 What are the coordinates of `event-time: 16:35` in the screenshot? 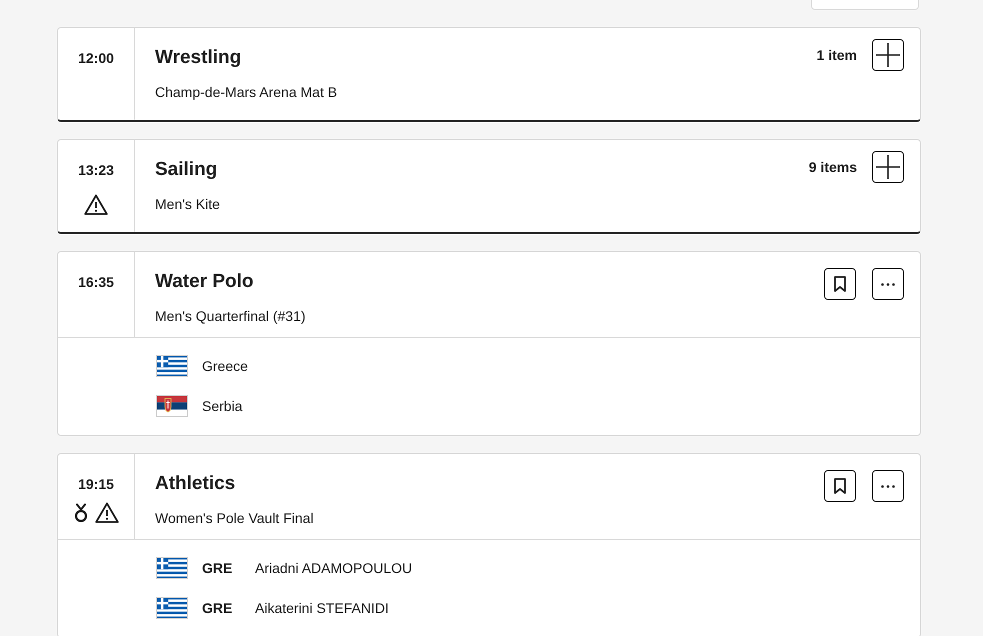 It's located at (96, 282).